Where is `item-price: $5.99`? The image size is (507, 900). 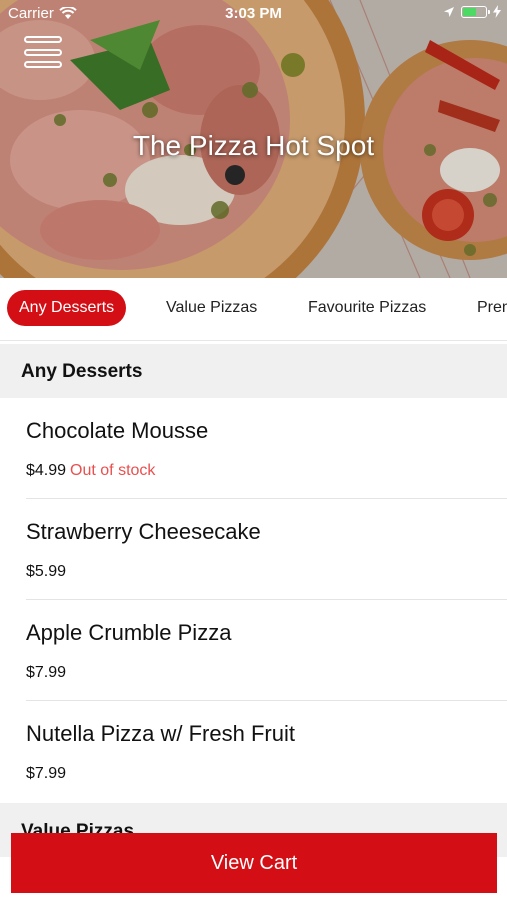
item-price: $5.99 is located at coordinates (46, 571).